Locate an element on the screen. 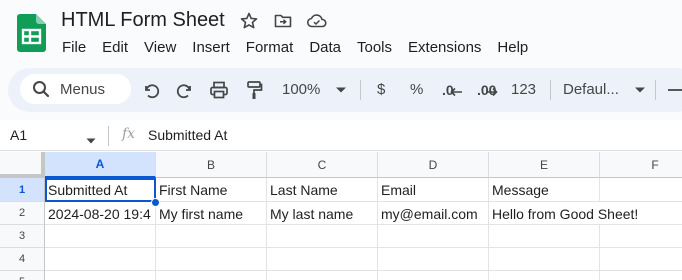  cell-d2: my@email.com is located at coordinates (433, 213).